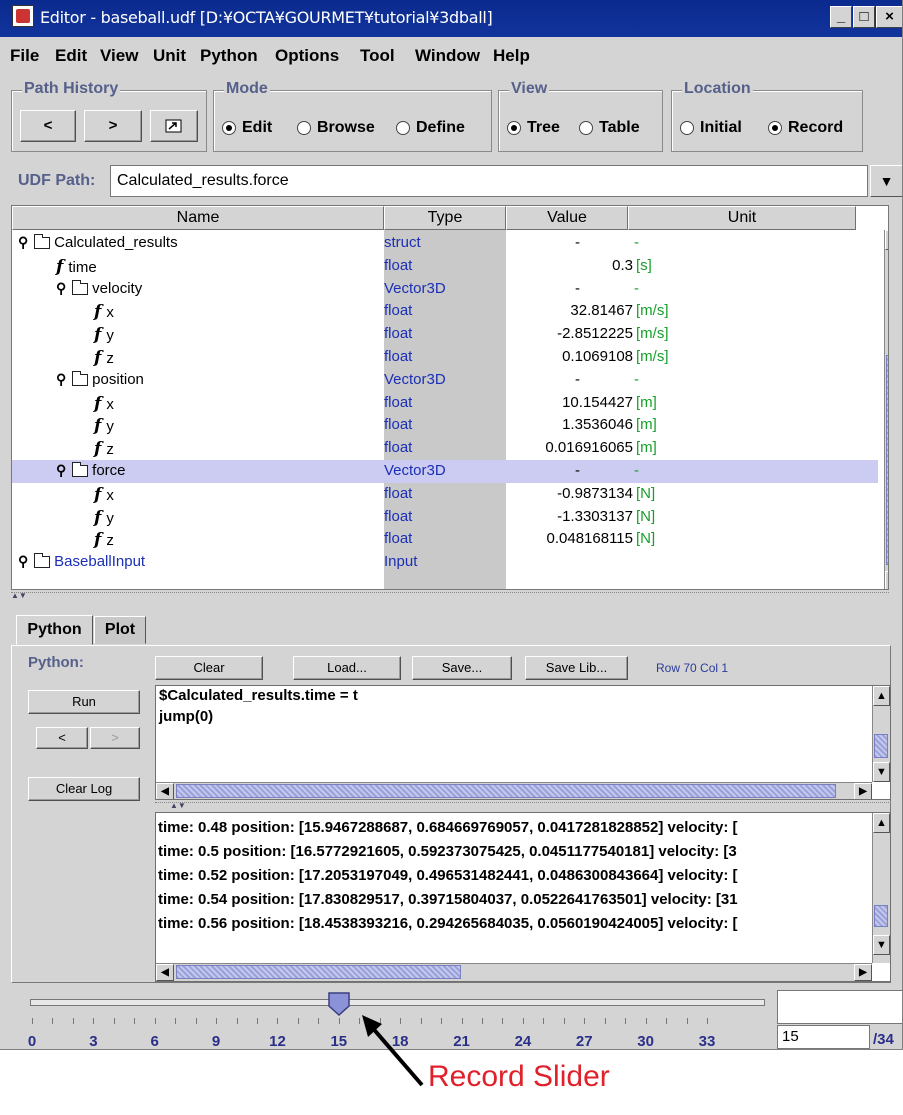  I want to click on step-next-button: >, so click(115, 738).